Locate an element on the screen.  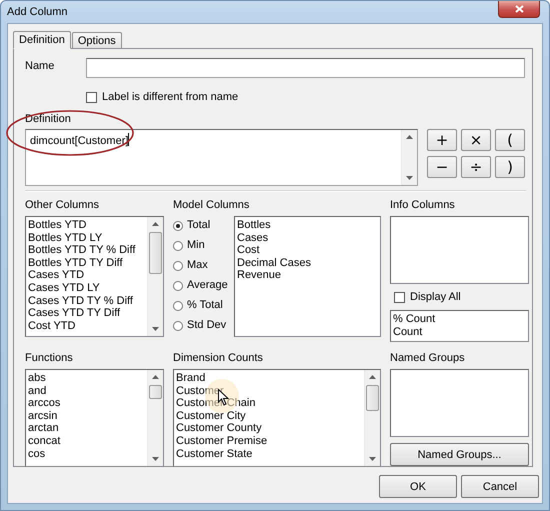
close-button is located at coordinates (519, 9).